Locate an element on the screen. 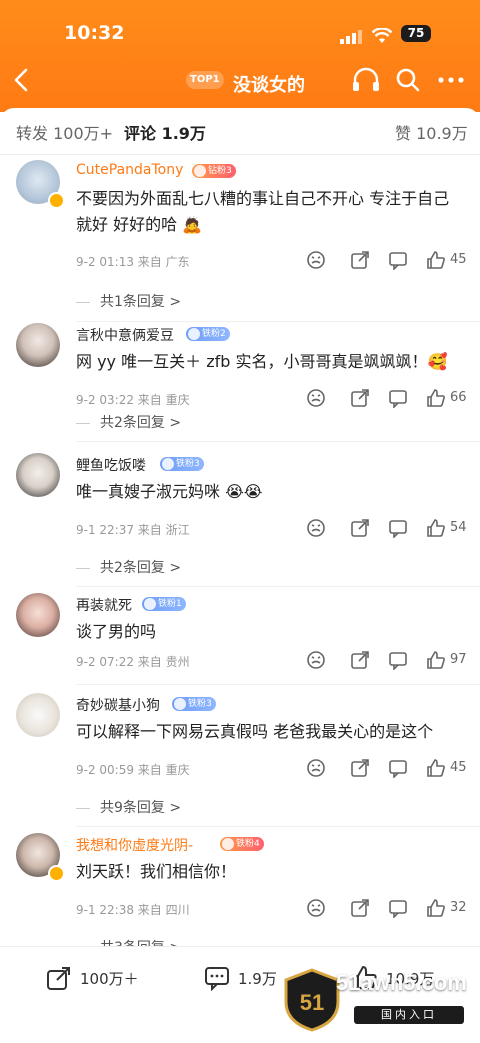 The height and width of the screenshot is (1043, 480). comment-actions: 45 is located at coordinates (385, 768).